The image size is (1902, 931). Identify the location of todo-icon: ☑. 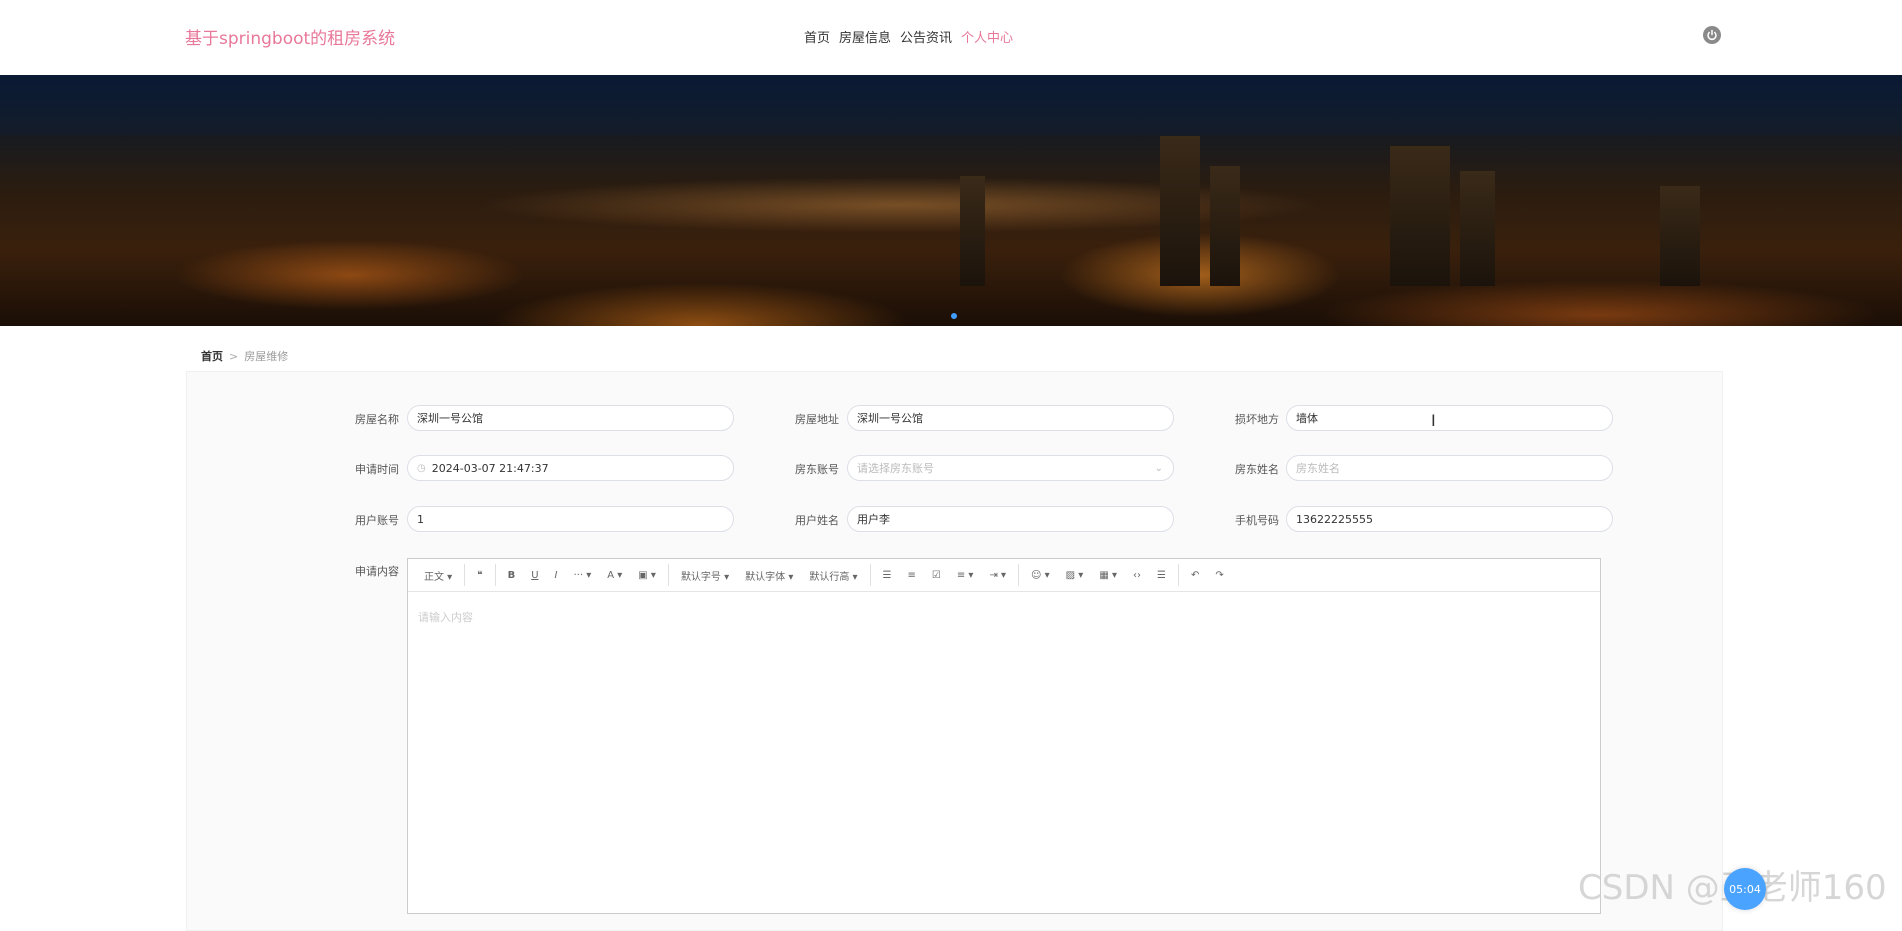
(936, 575).